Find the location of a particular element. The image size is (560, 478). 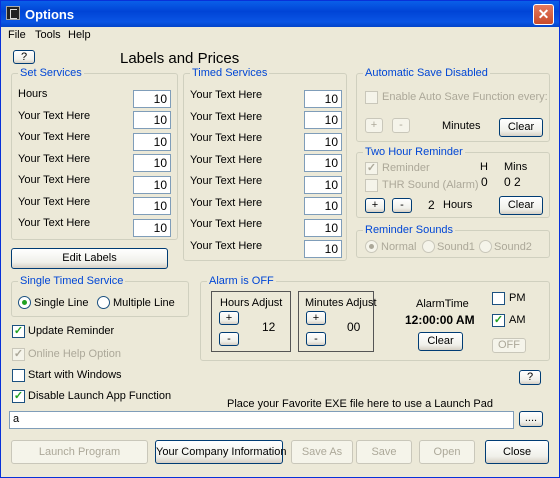

reminder-hours-label: Hours is located at coordinates (458, 205).